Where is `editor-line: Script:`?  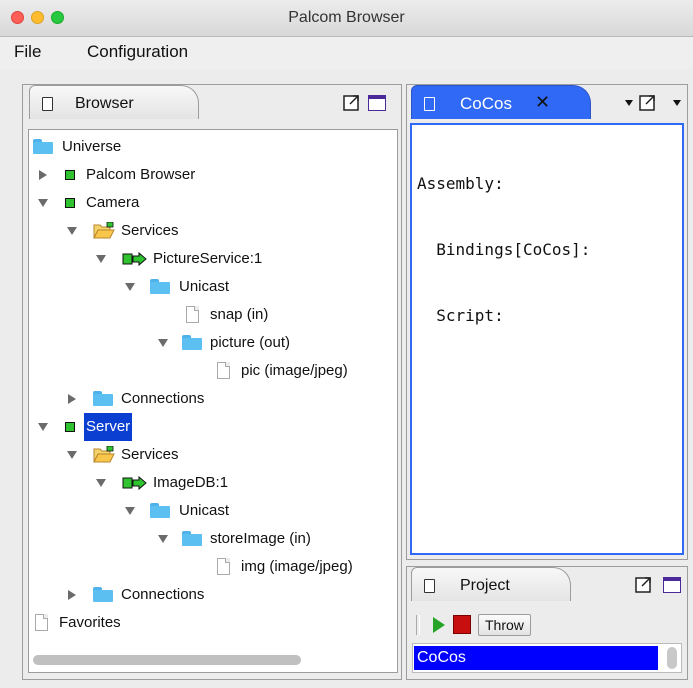
editor-line: Script: is located at coordinates (460, 315).